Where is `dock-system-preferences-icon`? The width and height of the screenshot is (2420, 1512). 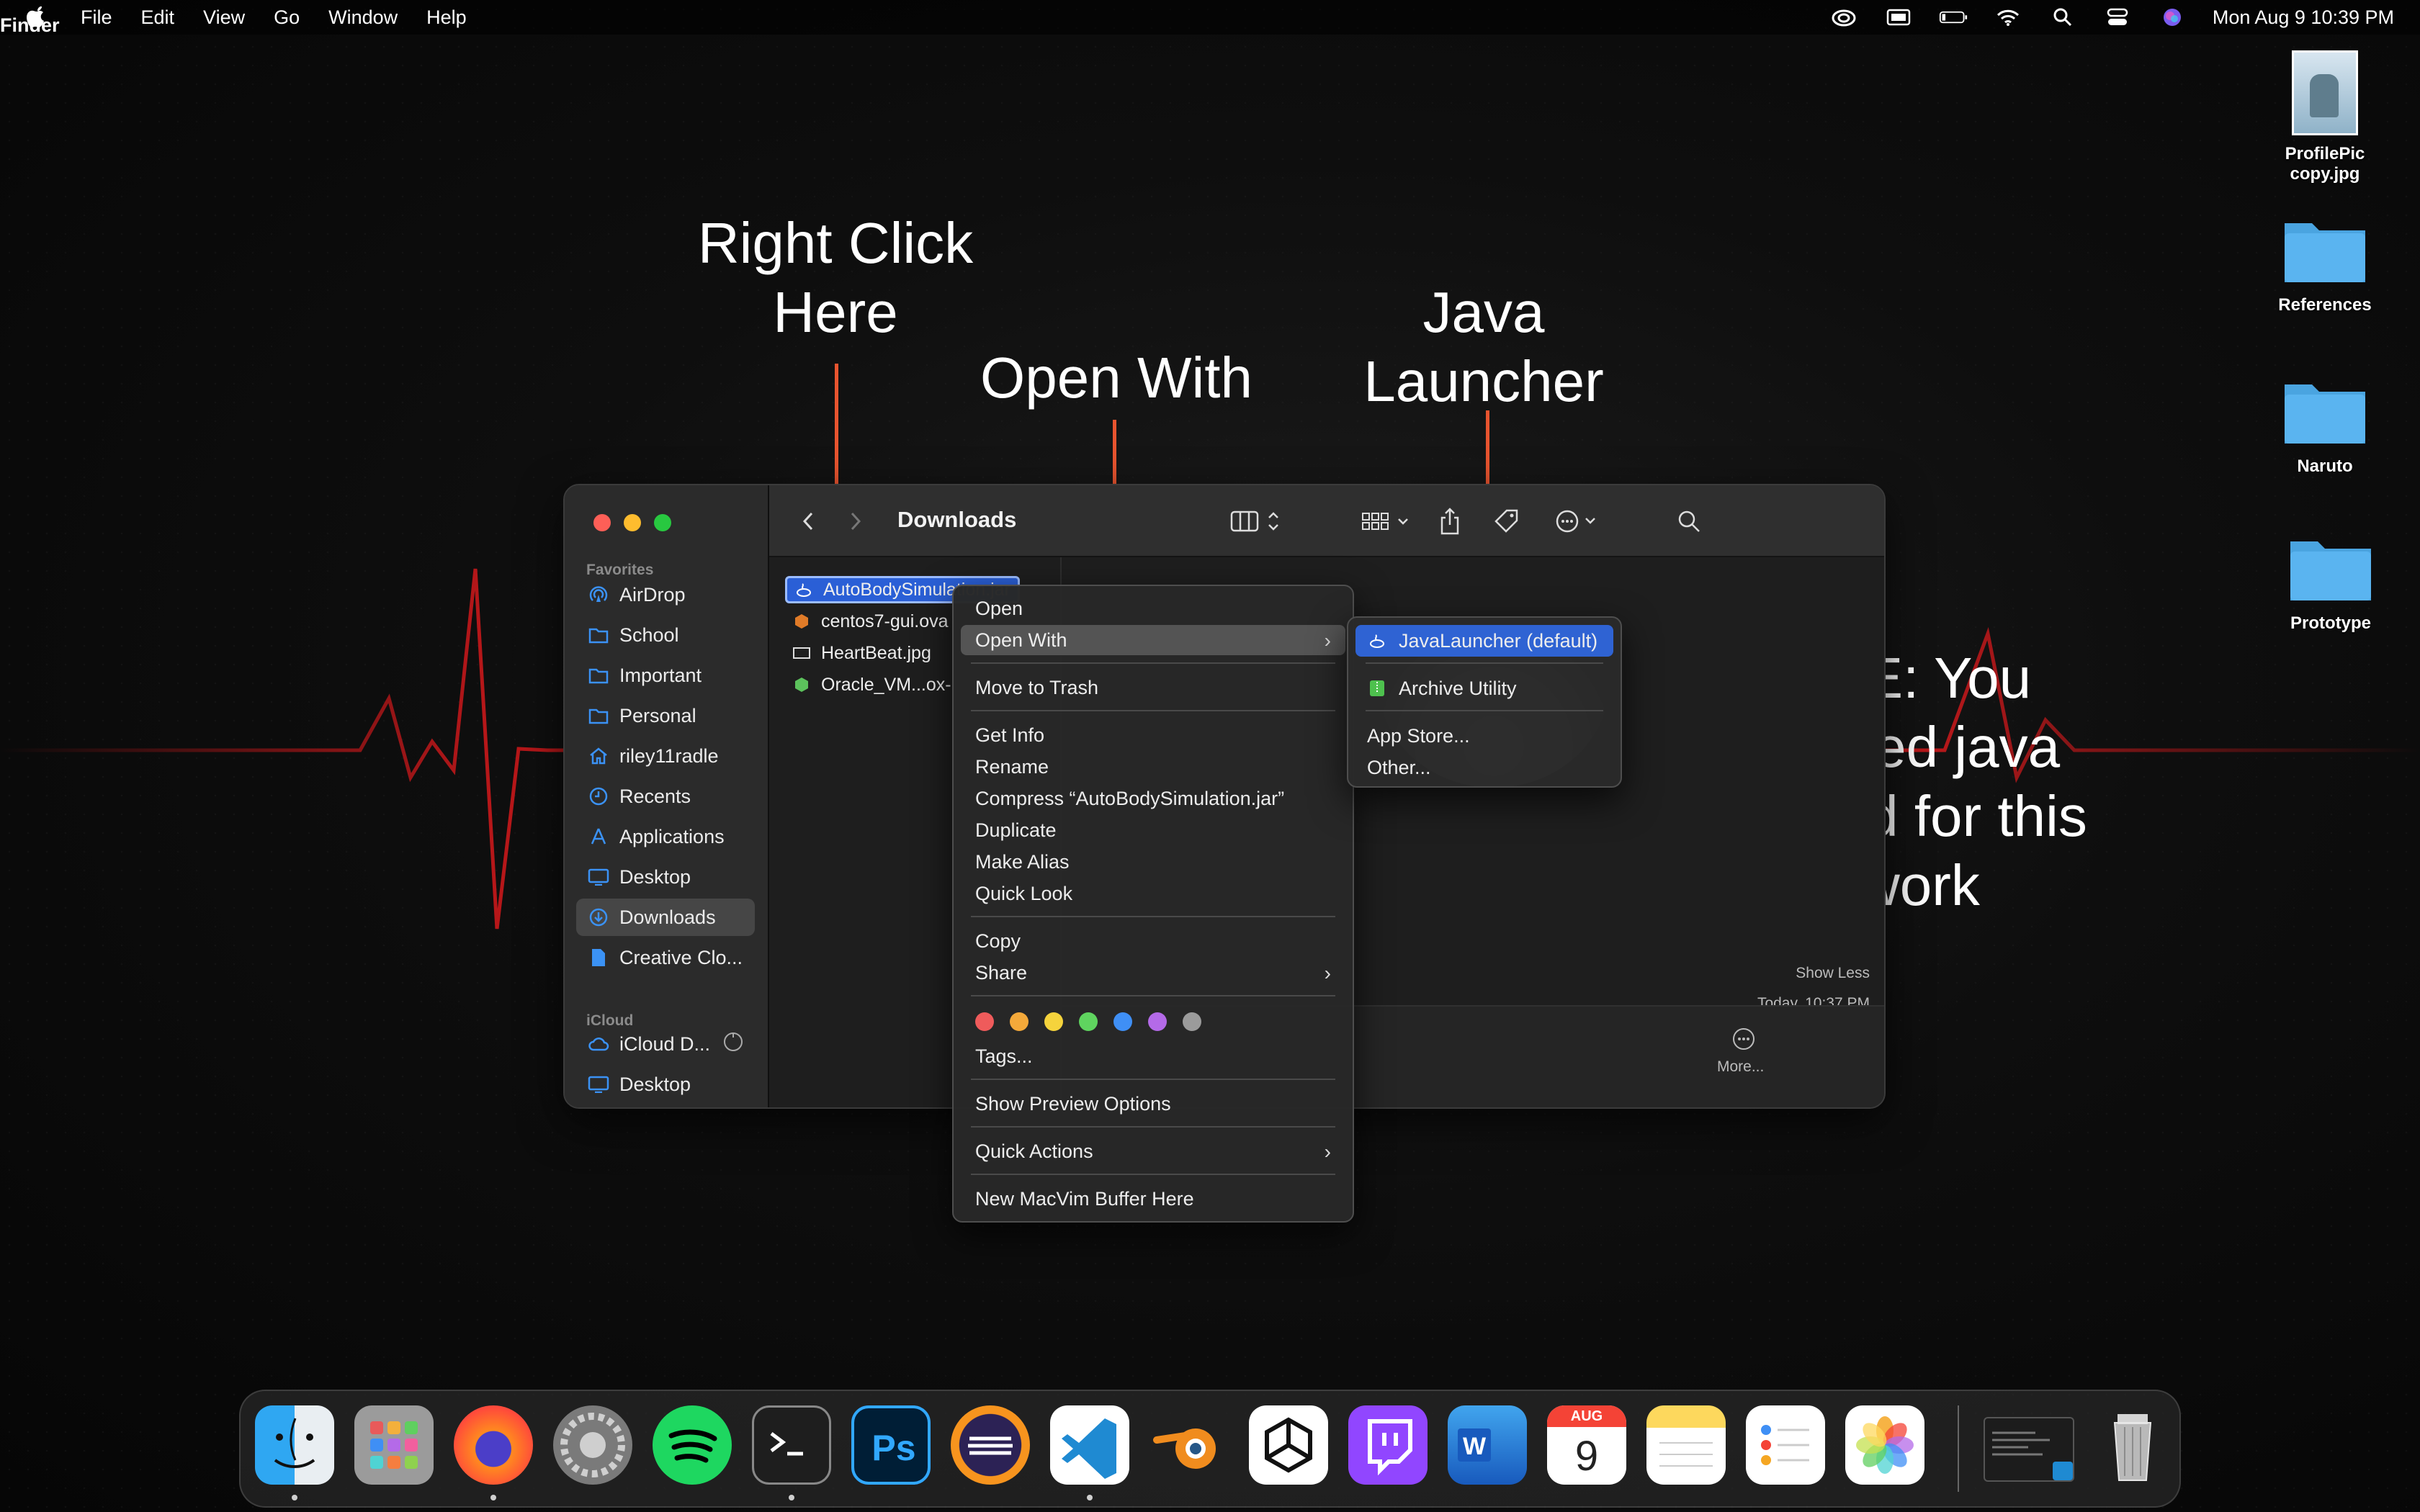
dock-system-preferences-icon is located at coordinates (592, 1445).